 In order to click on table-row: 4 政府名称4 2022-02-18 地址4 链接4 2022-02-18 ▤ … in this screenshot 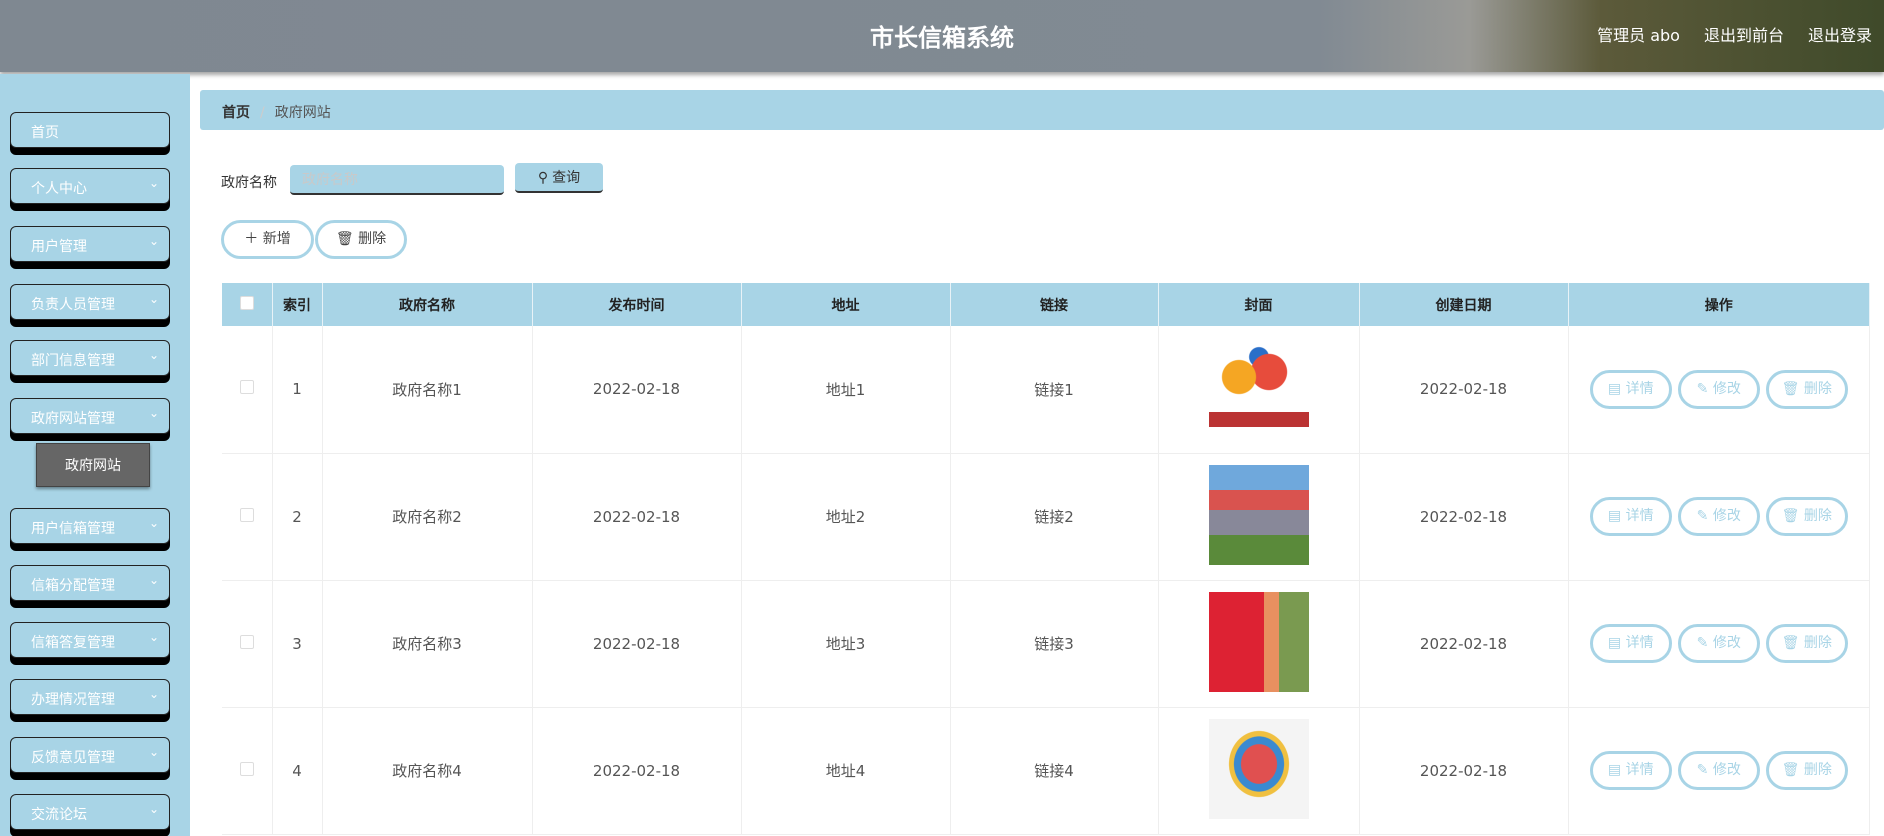, I will do `click(1046, 771)`.